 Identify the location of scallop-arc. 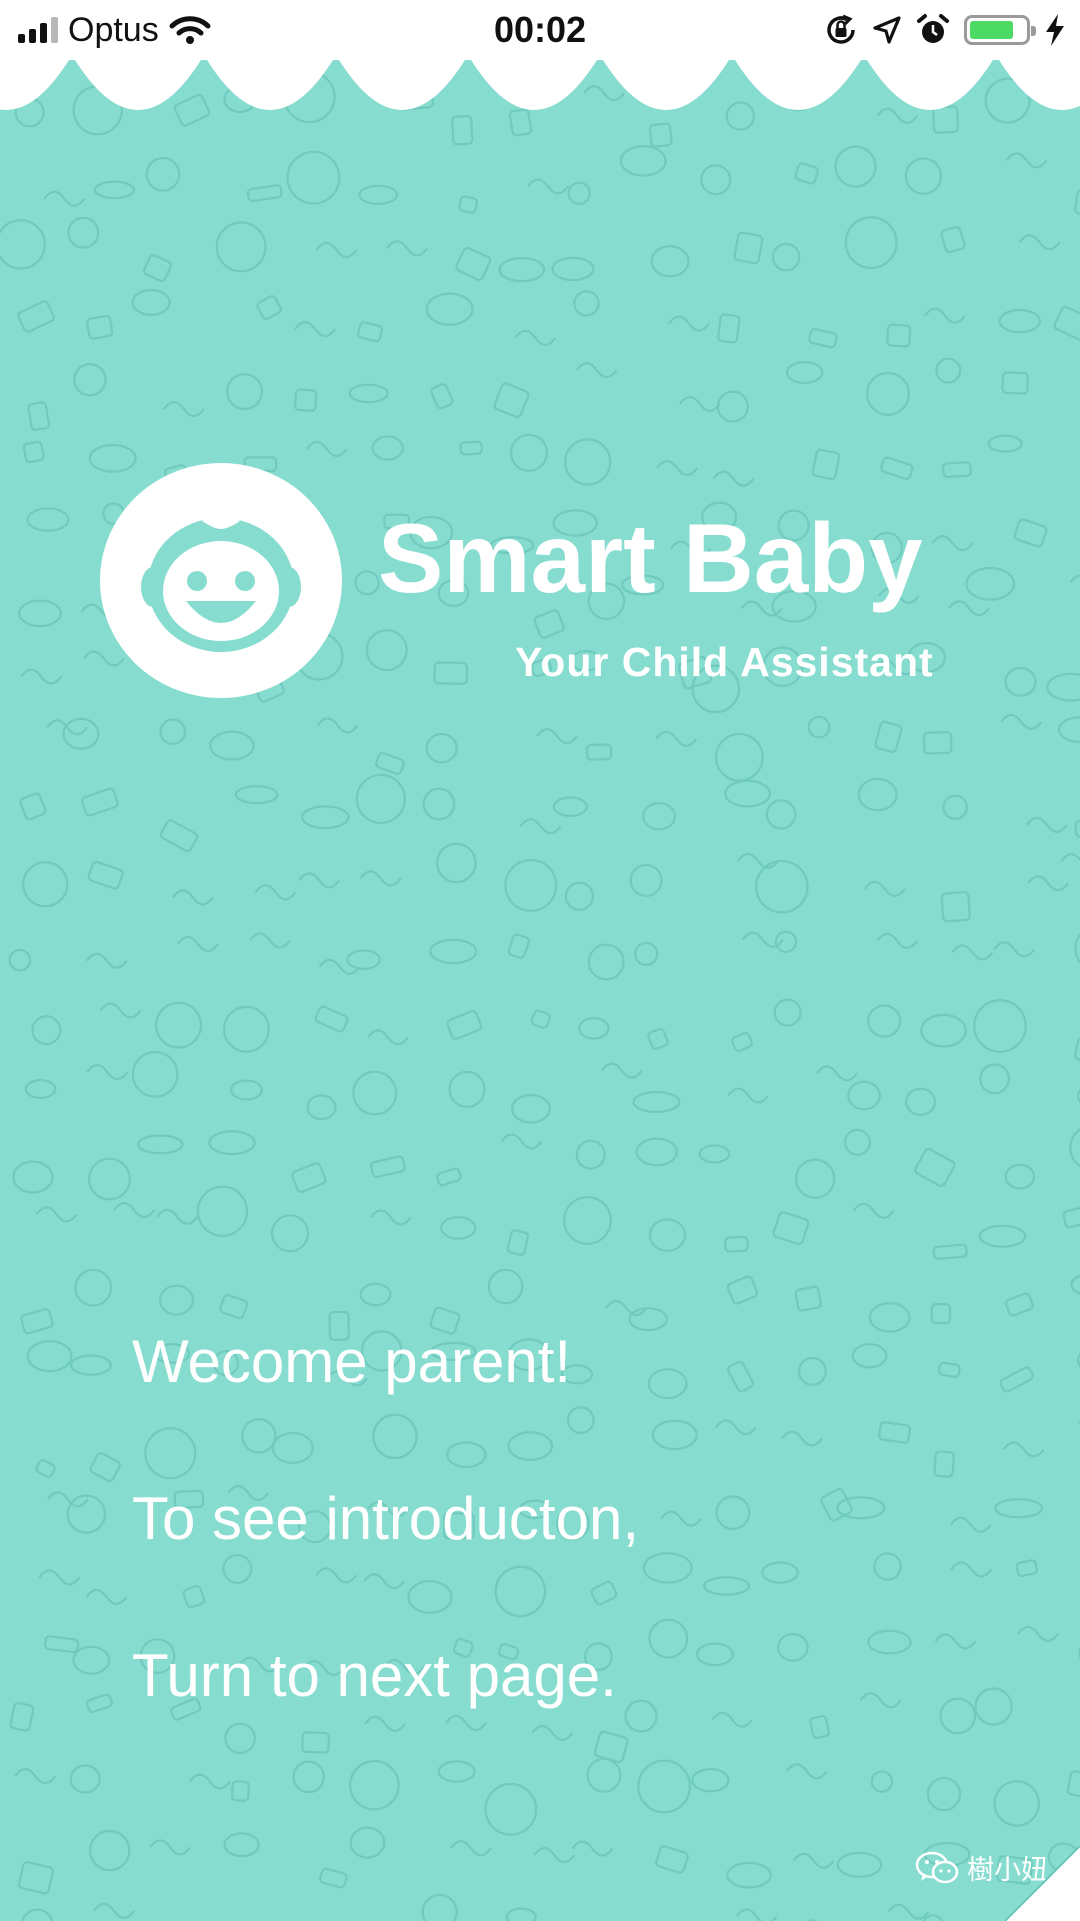
(798, 82).